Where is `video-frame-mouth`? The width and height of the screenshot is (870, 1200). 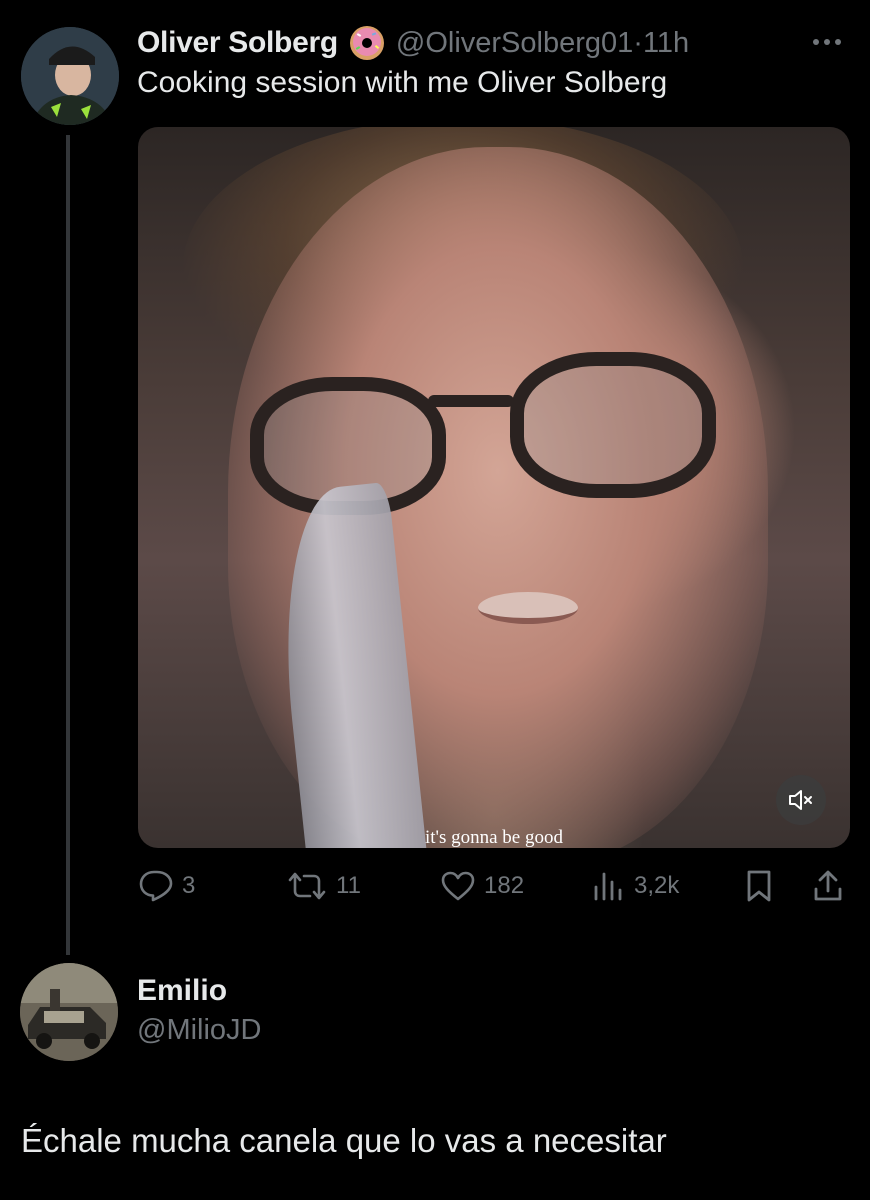 video-frame-mouth is located at coordinates (528, 608).